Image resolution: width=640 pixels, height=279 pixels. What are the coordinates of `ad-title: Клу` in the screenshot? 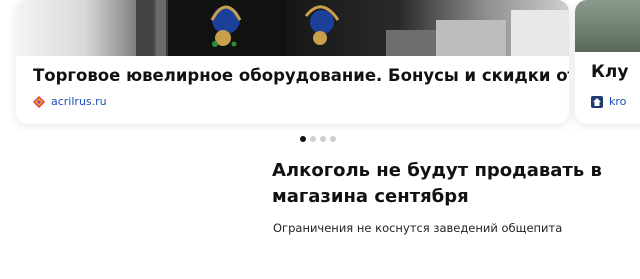 It's located at (609, 72).